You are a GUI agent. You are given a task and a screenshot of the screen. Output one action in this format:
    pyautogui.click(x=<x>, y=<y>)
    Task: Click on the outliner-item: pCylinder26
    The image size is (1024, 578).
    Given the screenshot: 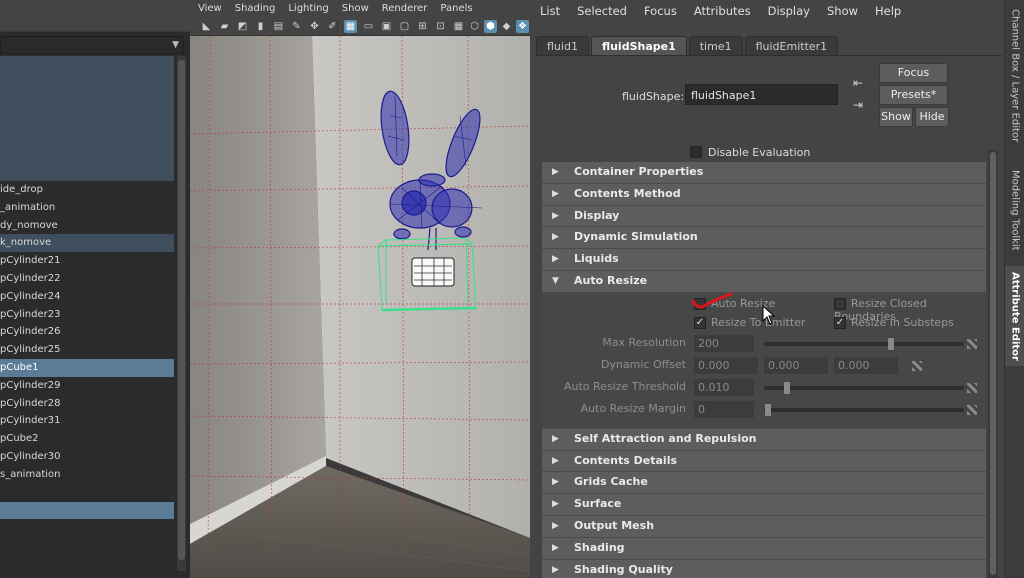 What is the action you would take?
    pyautogui.click(x=87, y=332)
    